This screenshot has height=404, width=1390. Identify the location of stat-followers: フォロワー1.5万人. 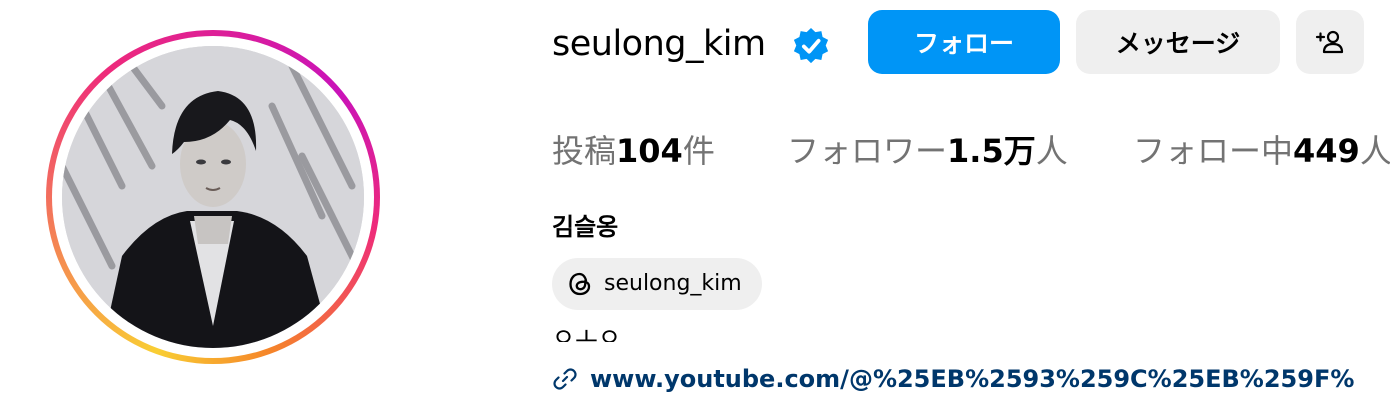
(927, 151).